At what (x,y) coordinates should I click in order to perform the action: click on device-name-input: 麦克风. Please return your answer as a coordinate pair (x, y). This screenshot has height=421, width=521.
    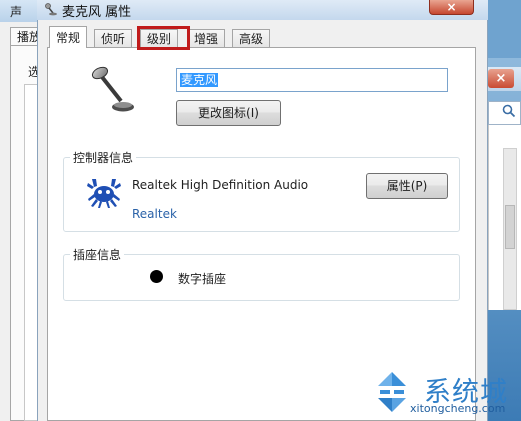
    Looking at the image, I should click on (312, 80).